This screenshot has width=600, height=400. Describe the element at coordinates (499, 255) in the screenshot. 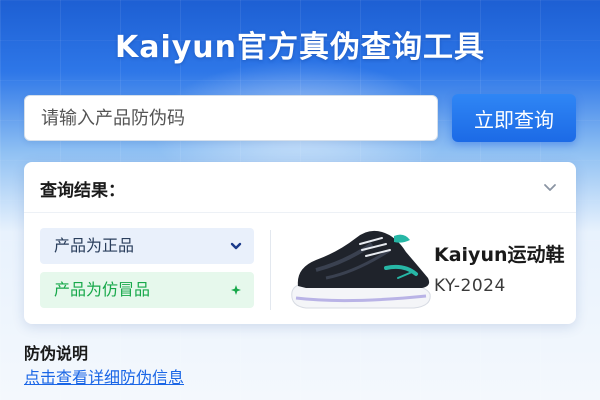

I see `product-name: Kaiyun运动鞋` at that location.